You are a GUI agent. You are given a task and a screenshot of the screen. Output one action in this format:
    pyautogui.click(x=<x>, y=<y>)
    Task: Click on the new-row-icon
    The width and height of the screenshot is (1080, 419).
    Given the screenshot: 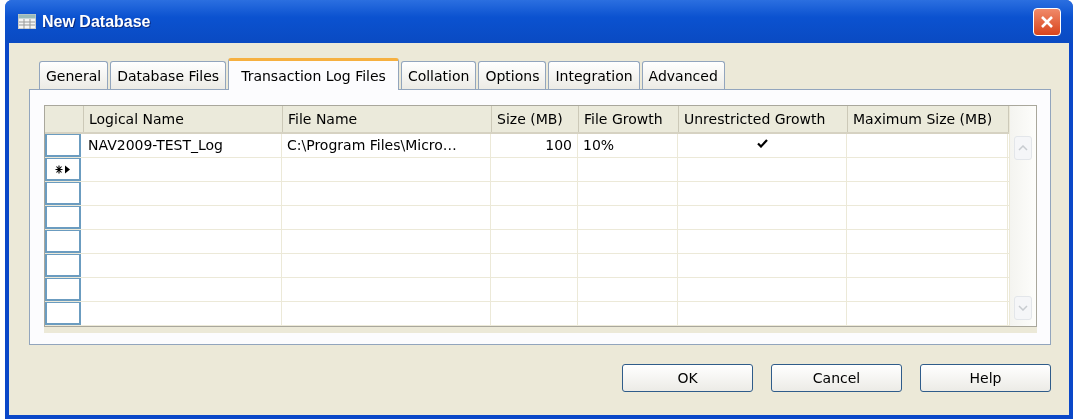 What is the action you would take?
    pyautogui.click(x=63, y=169)
    